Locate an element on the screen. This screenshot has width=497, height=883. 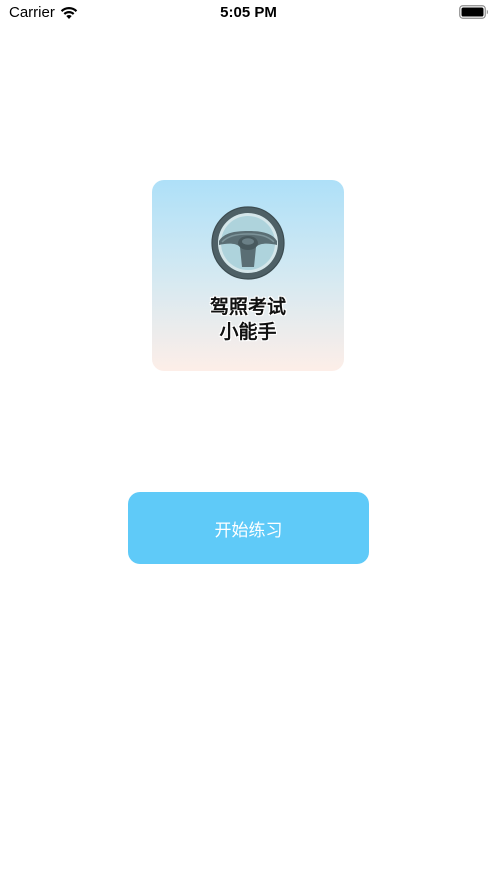
app-title-line2: 小能手 is located at coordinates (248, 332).